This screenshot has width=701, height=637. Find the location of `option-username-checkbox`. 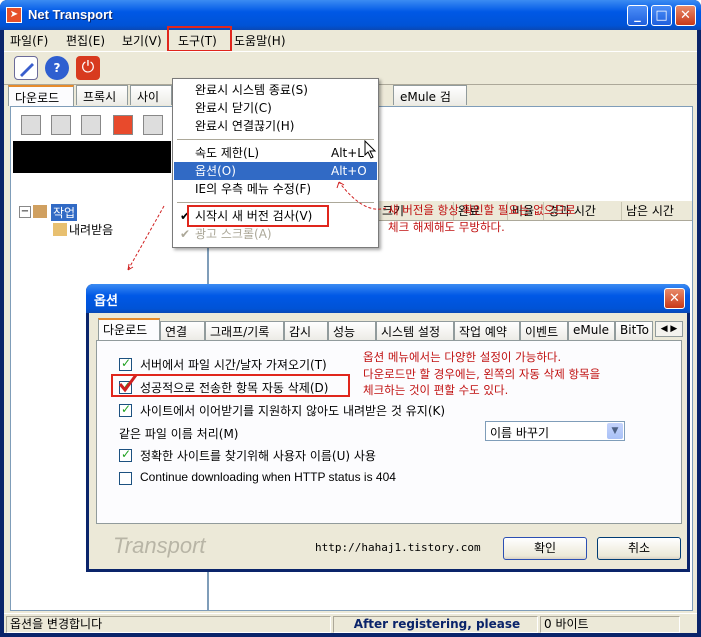

option-username-checkbox is located at coordinates (125, 454).